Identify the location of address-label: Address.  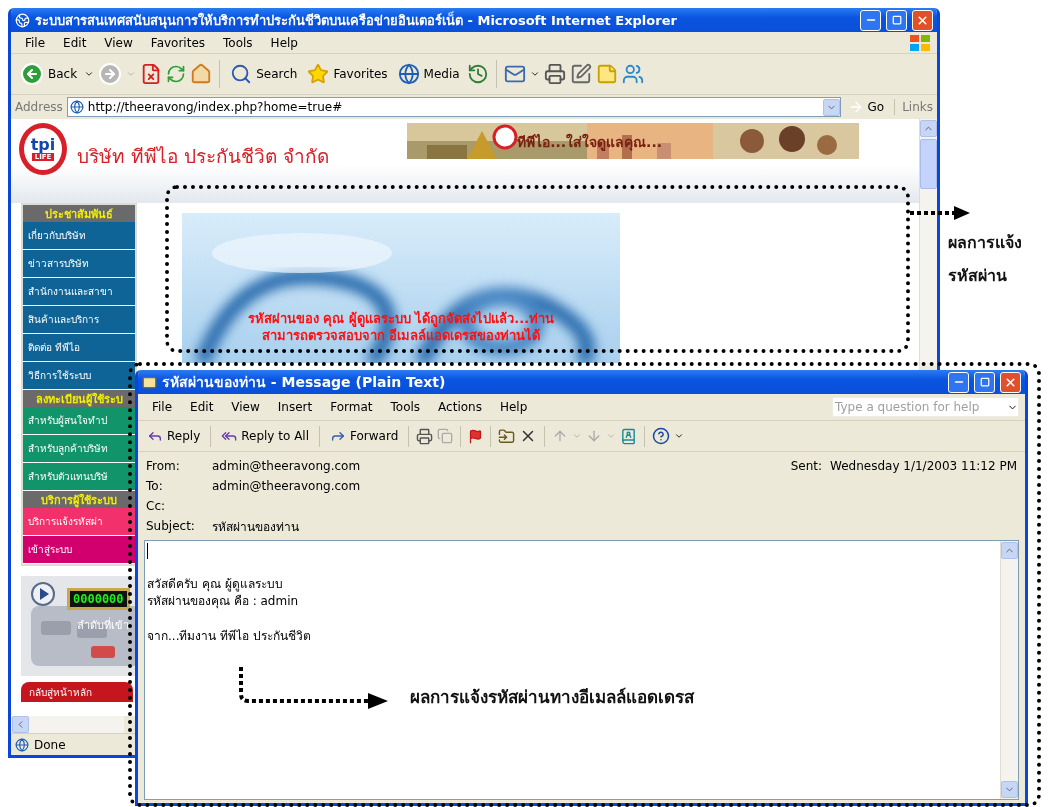
(39, 107).